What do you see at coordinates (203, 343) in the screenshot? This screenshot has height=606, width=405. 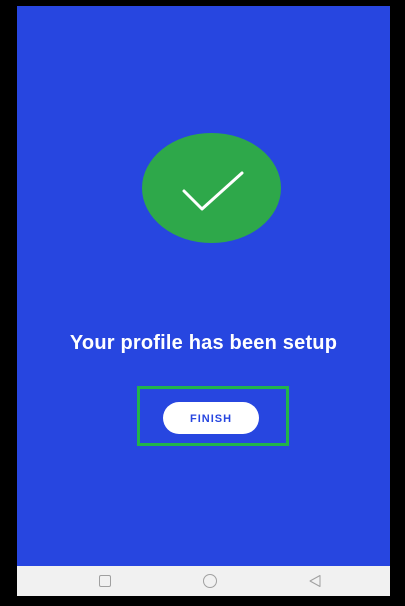 I see `profile-setup-message: Your profile has been setup` at bounding box center [203, 343].